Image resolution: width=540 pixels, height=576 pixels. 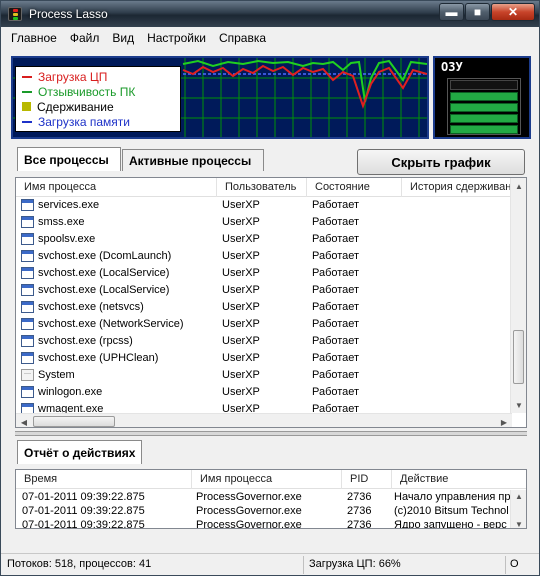 I want to click on legend-responsiveness: Отзывчивость ПК, so click(x=101, y=91).